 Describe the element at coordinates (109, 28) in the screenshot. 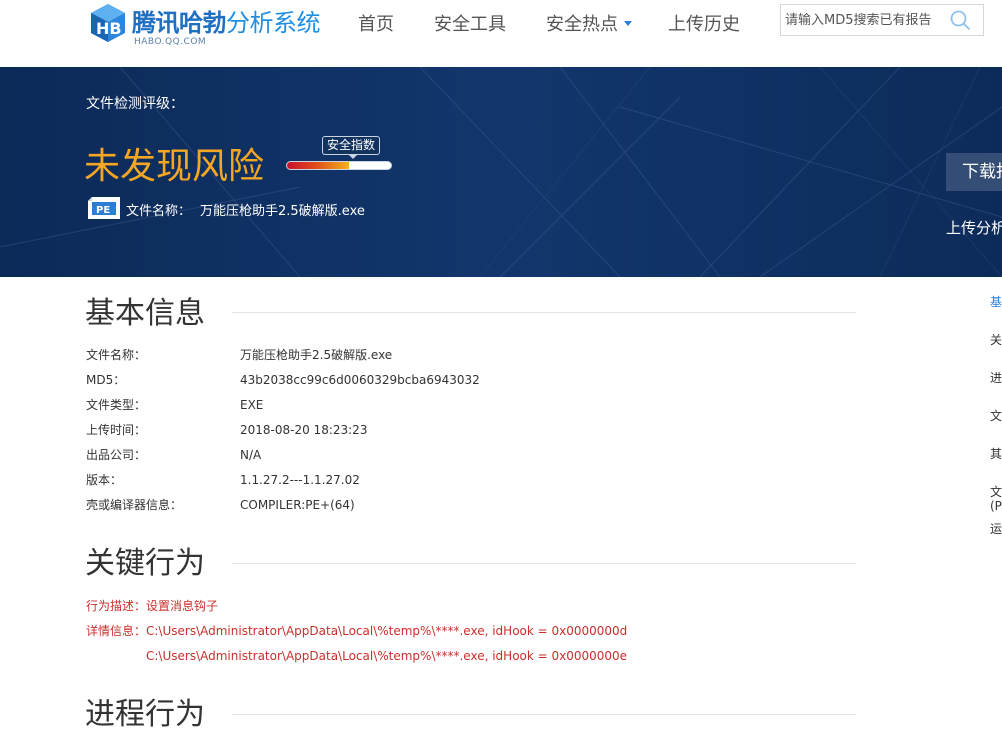

I see `svg-text: HB` at that location.